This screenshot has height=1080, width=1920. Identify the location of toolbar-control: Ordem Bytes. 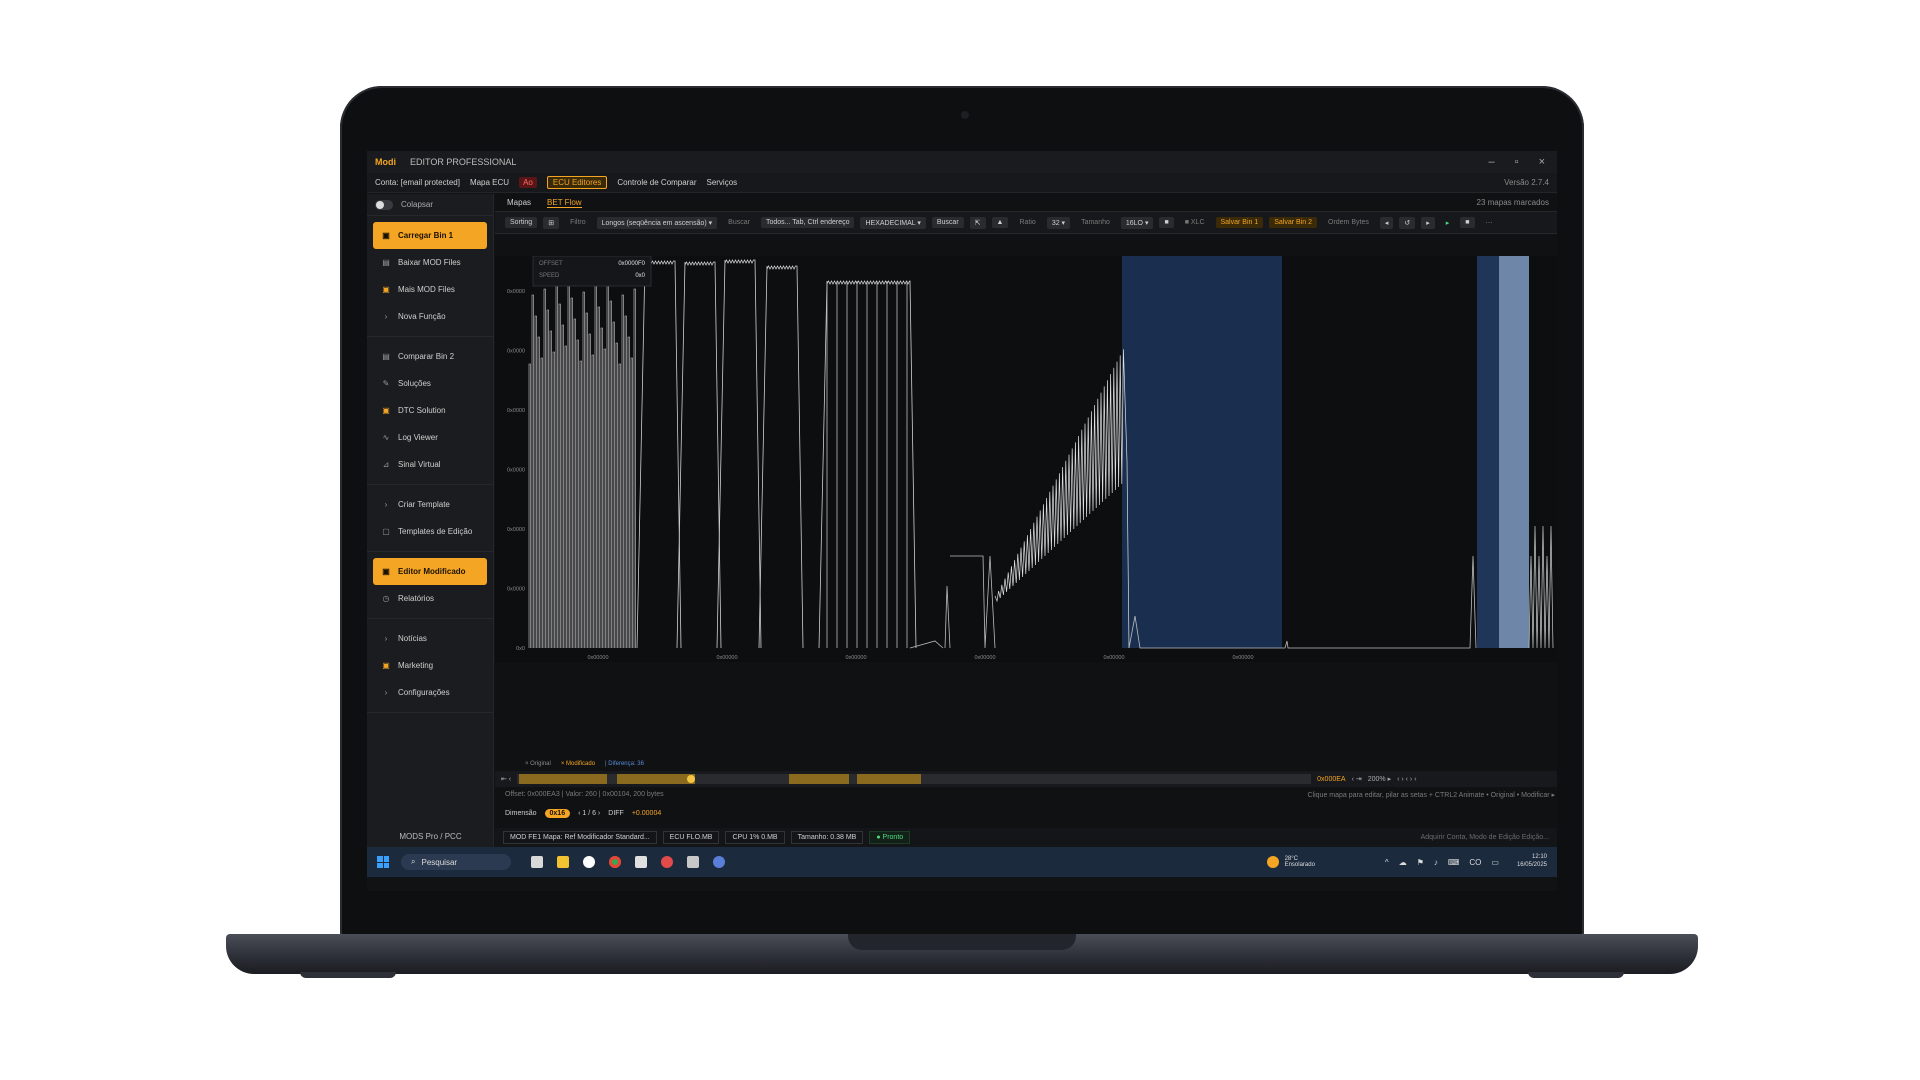
(1348, 222).